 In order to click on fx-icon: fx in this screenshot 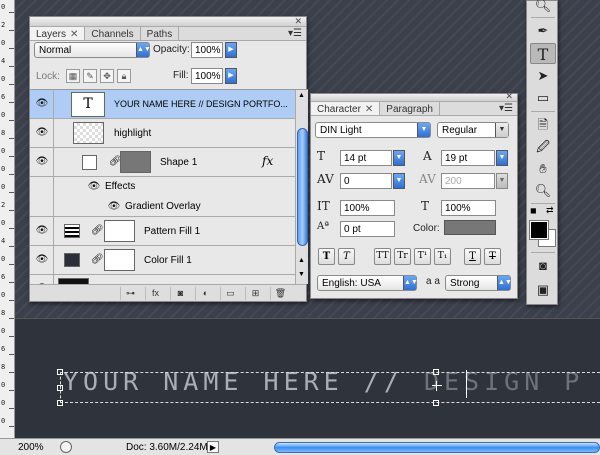, I will do `click(267, 161)`.